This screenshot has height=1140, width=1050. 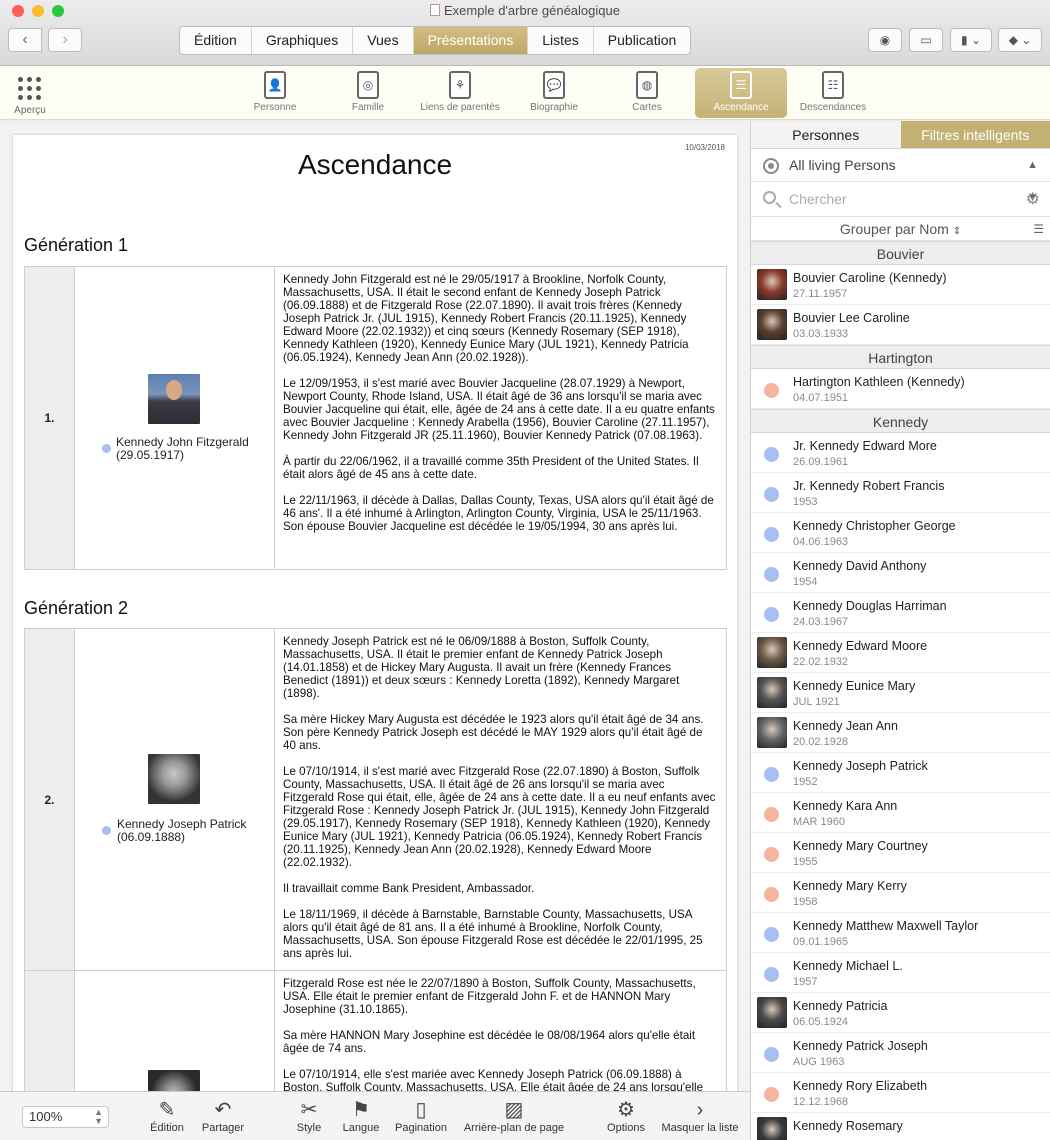 I want to click on list-item: Kennedy Mary Kerry 1958, so click(x=900, y=893).